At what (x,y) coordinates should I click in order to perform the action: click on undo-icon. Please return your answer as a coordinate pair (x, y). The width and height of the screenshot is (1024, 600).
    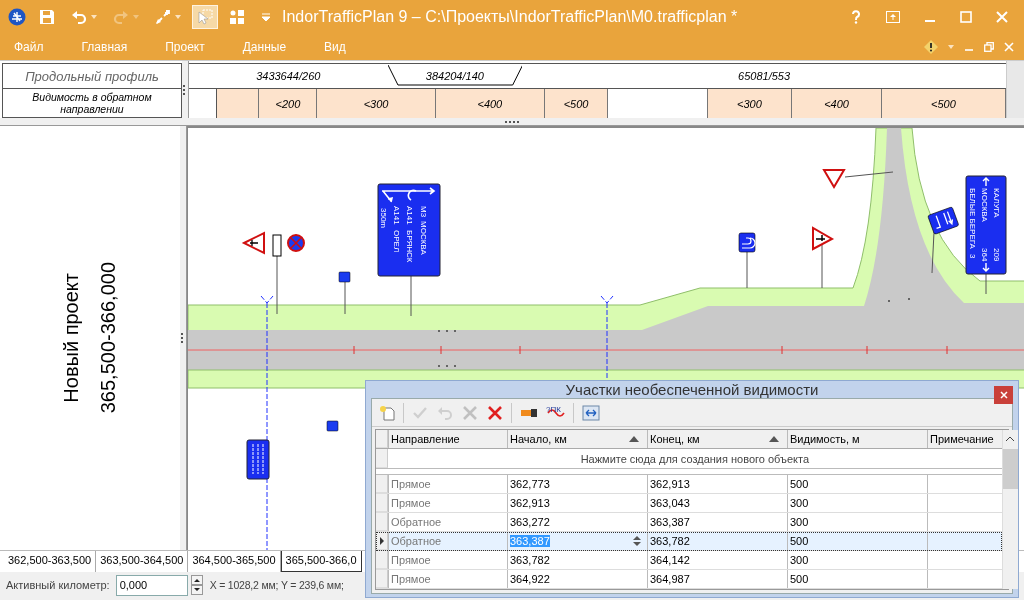
    Looking at the image, I should click on (79, 16).